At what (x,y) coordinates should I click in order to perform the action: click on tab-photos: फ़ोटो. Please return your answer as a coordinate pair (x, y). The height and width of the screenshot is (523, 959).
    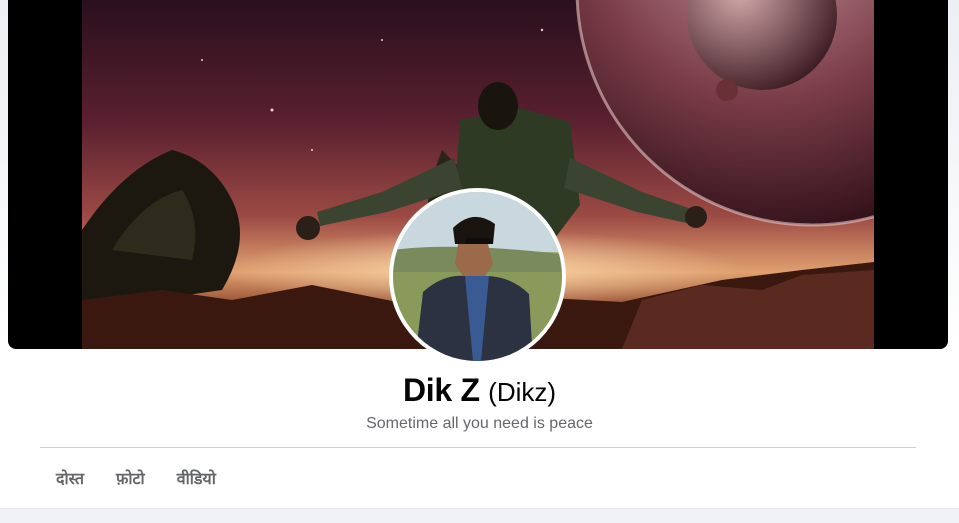
    Looking at the image, I should click on (130, 478).